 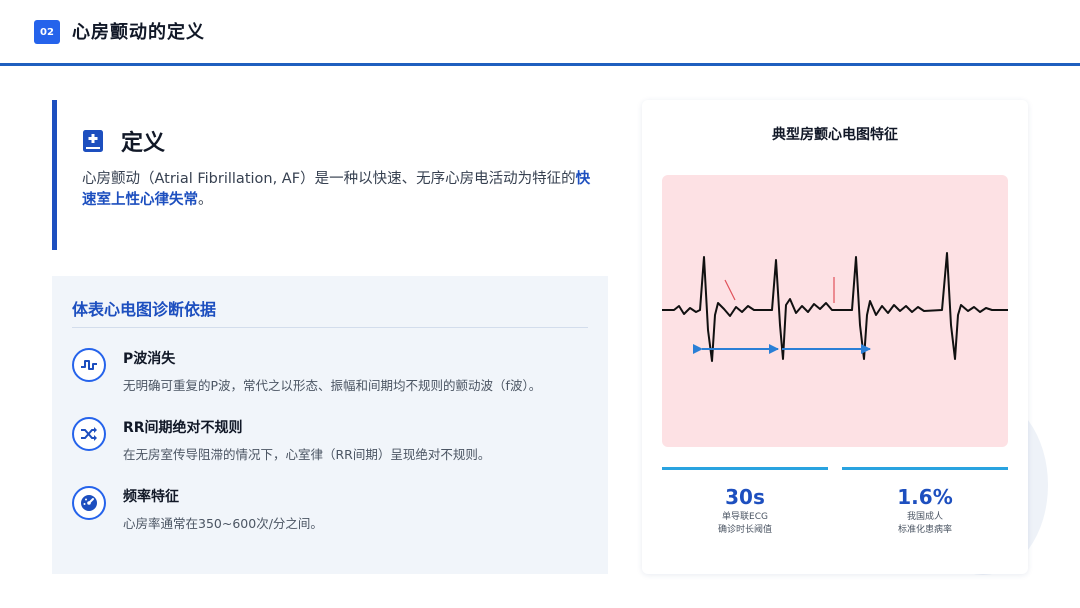 I want to click on stat-label-line: 我国成人, so click(x=924, y=517).